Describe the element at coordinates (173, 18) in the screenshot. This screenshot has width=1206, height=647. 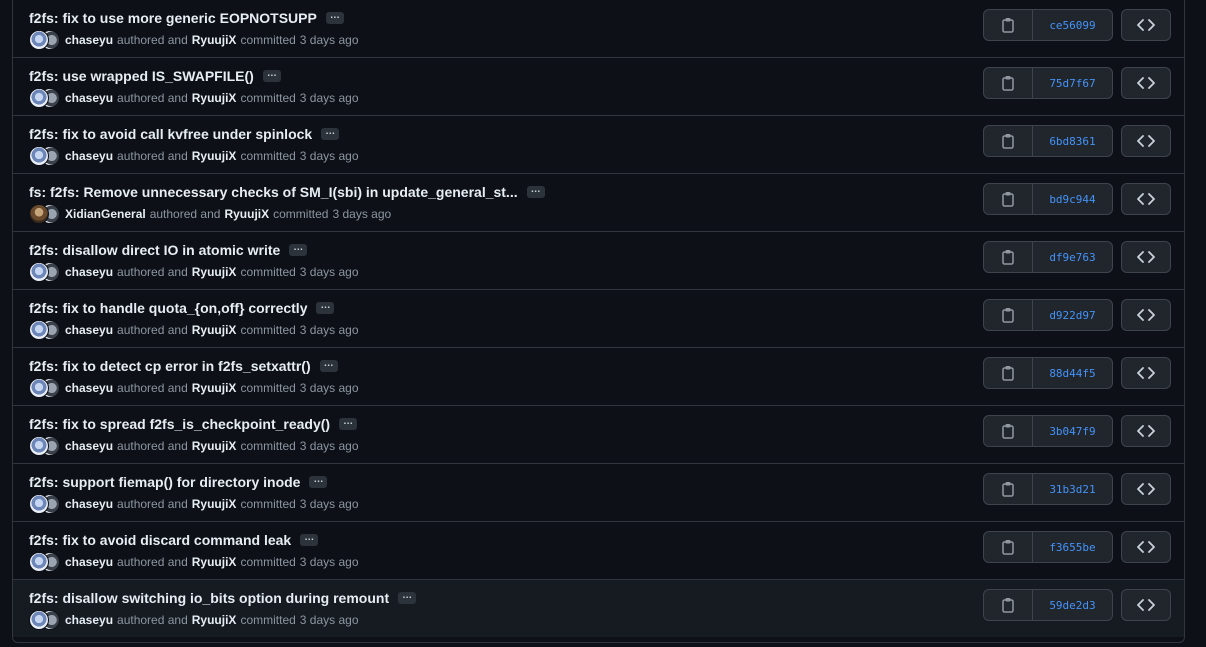
I see `commit-title: f2fs: fix to use more generic EOPNOTSUPP` at that location.